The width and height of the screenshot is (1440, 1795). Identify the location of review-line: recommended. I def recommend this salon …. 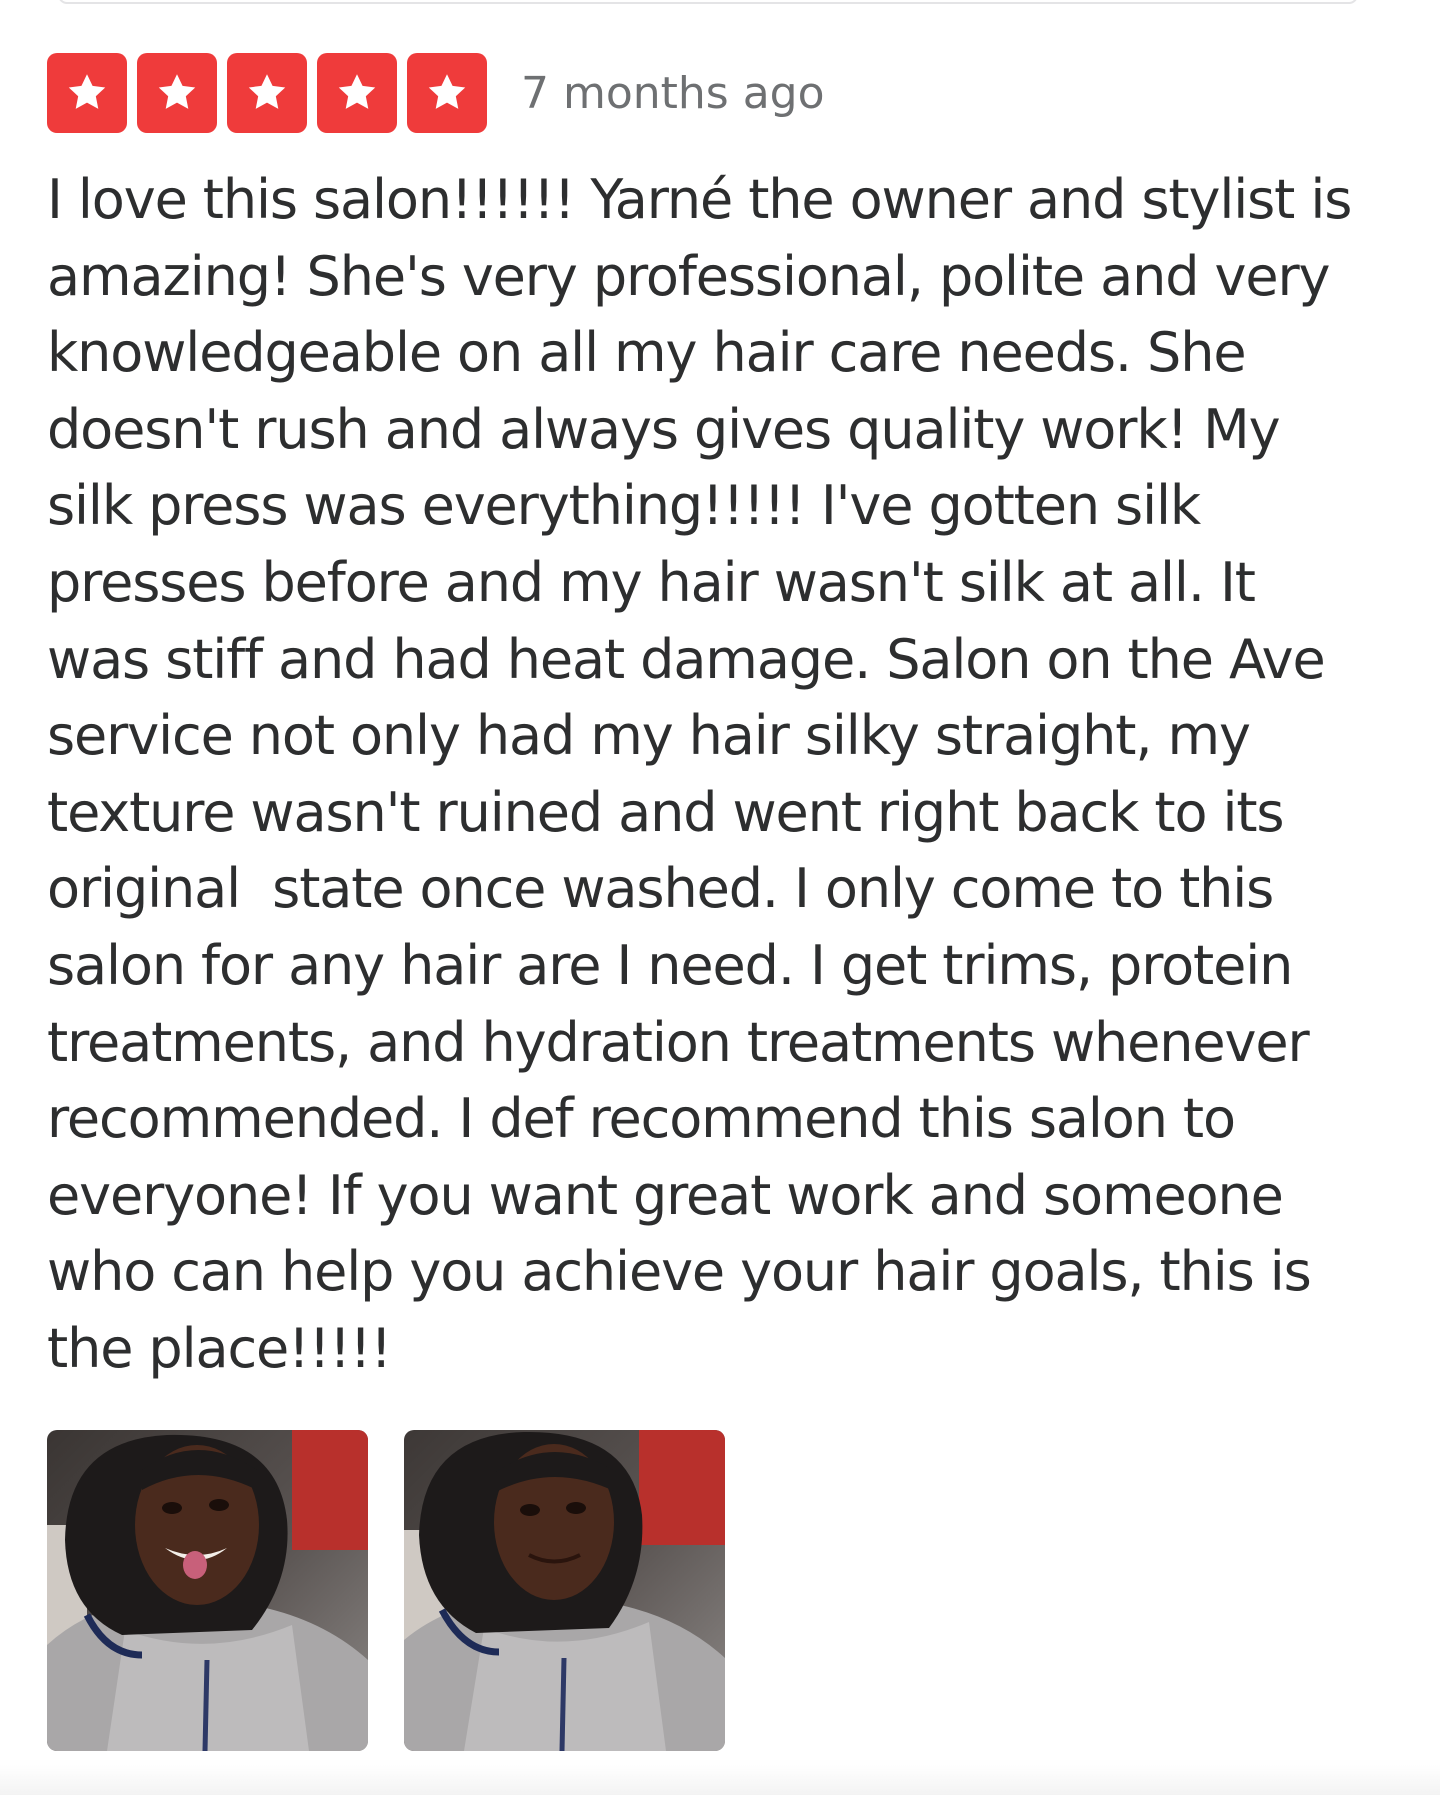
(641, 1119).